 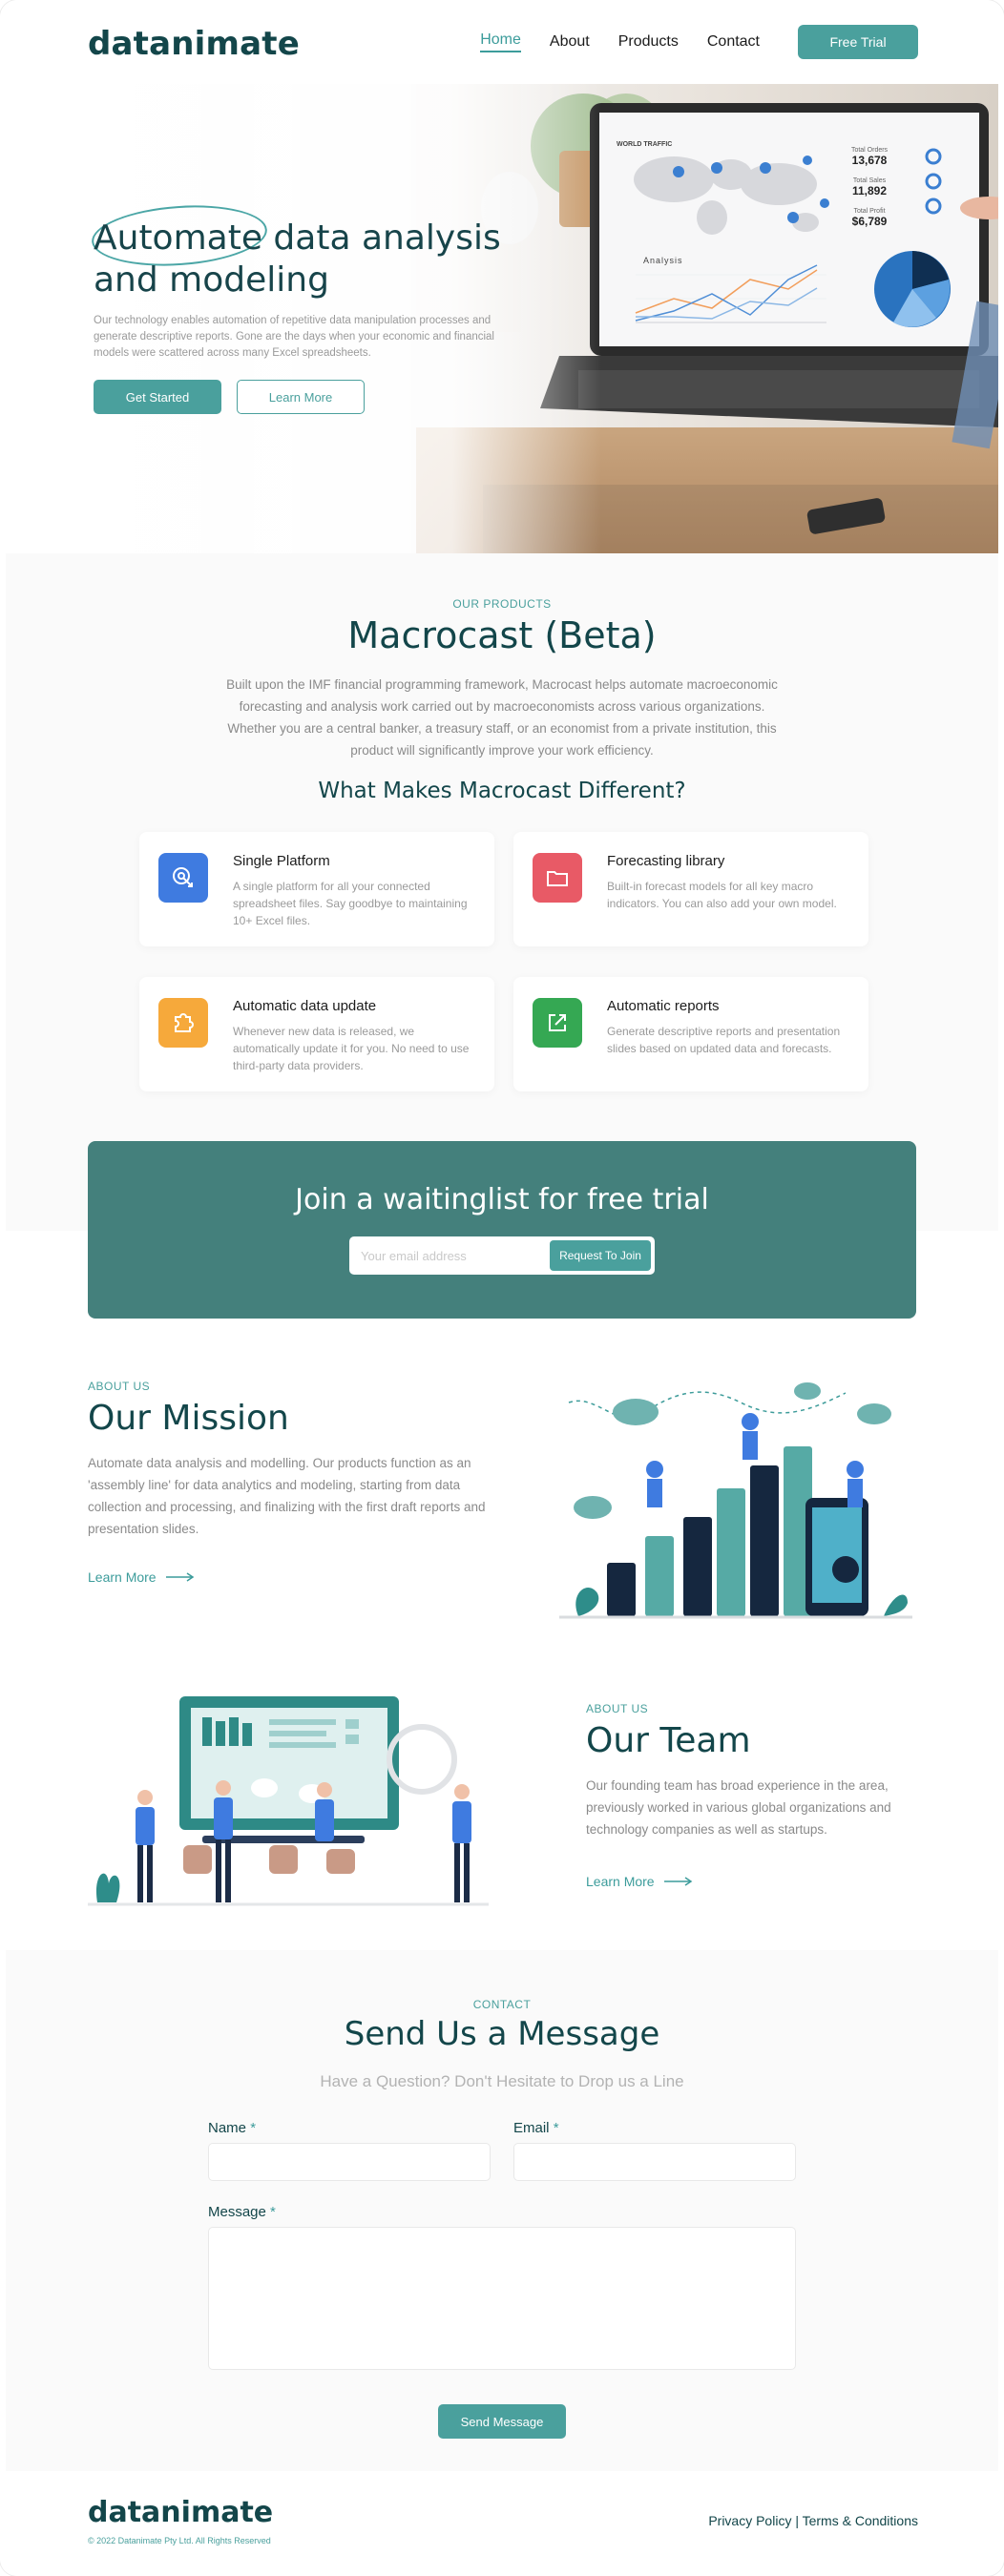 I want to click on footer-logo: datanimate, so click(x=180, y=2512).